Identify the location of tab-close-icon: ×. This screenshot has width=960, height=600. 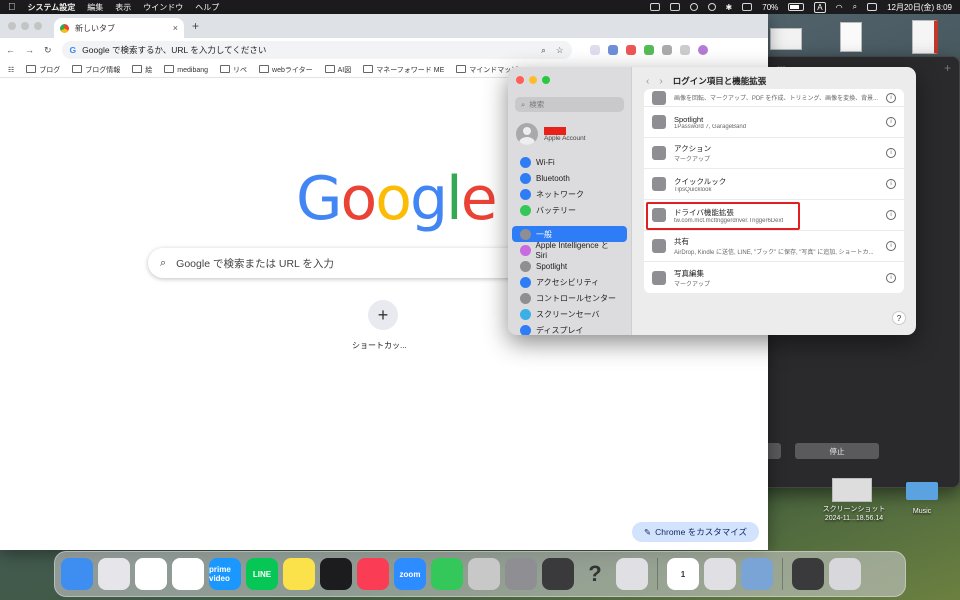
(175, 28).